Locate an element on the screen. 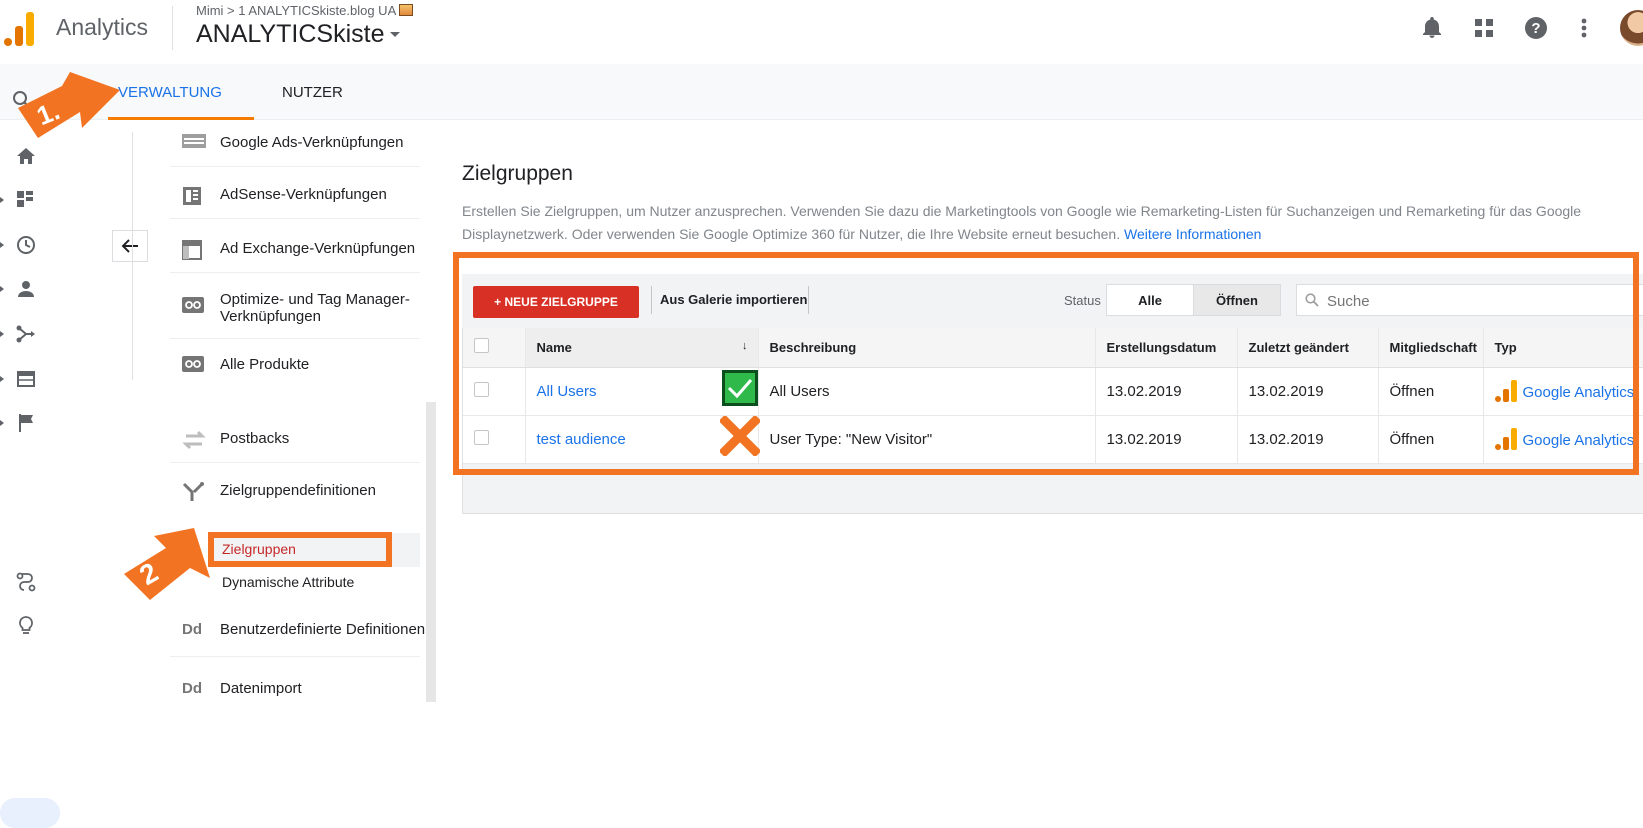 The width and height of the screenshot is (1643, 828). more-info-link: Weitere Informationen is located at coordinates (1192, 234).